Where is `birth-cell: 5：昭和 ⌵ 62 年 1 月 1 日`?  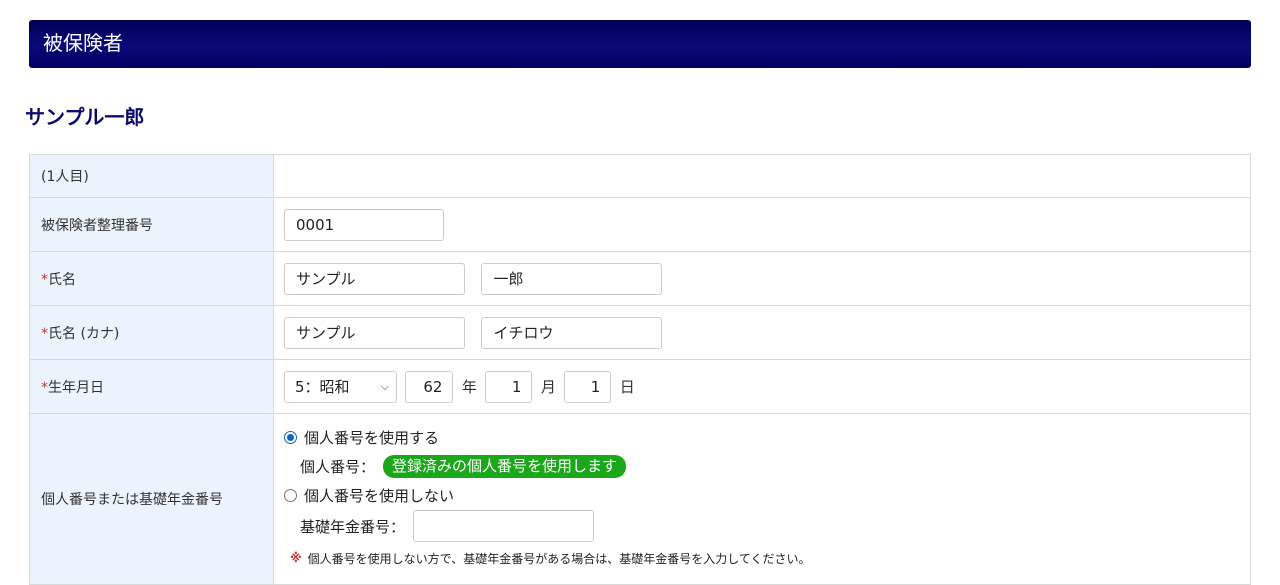 birth-cell: 5：昭和 ⌵ 62 年 1 月 1 日 is located at coordinates (762, 386).